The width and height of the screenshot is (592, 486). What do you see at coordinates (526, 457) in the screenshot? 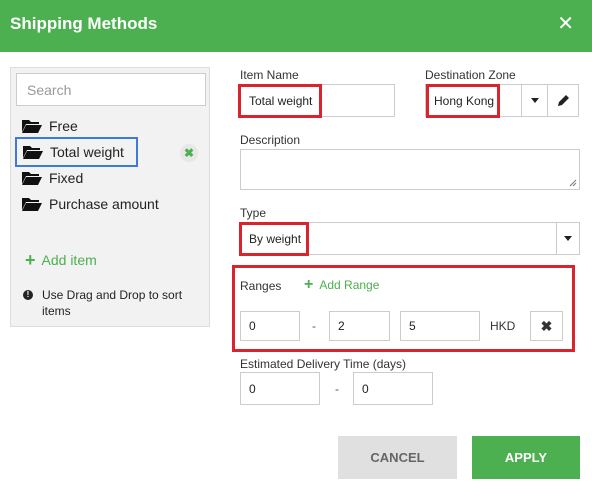
I see `apply-button: APPLY` at bounding box center [526, 457].